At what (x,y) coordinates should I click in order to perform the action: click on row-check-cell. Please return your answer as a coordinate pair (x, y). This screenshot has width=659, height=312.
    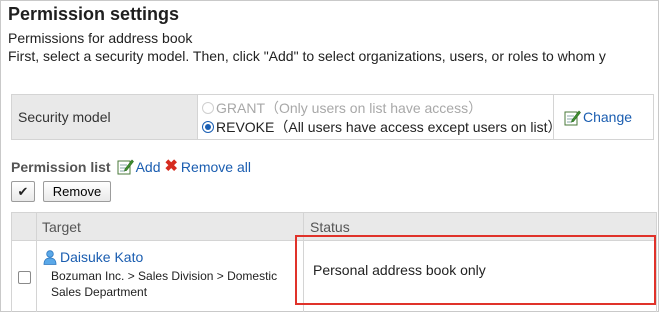
    Looking at the image, I should click on (24, 276).